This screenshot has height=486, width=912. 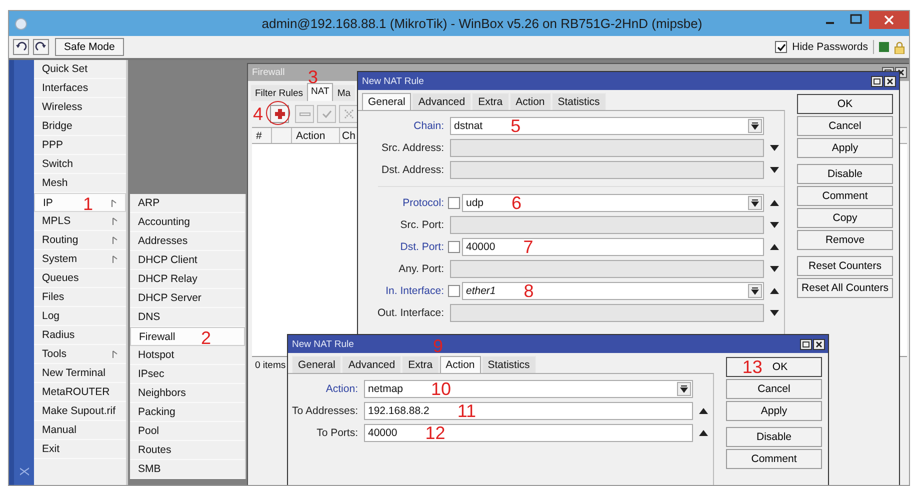 What do you see at coordinates (187, 374) in the screenshot?
I see `submenu-item: IPsec` at bounding box center [187, 374].